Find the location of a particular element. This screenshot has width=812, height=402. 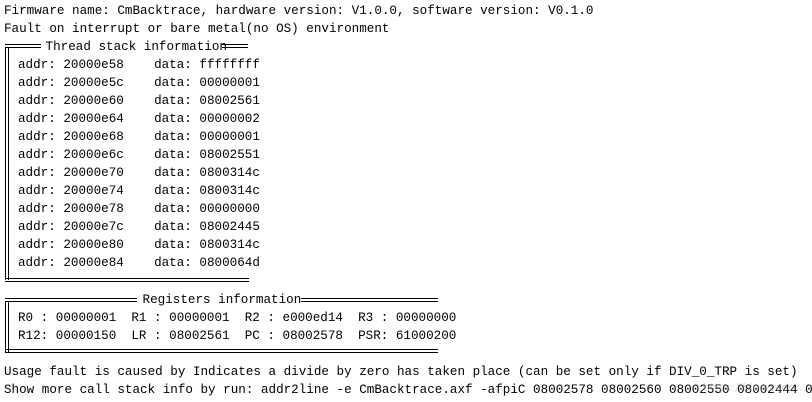

thread-stack-border-left is located at coordinates (5, 164).